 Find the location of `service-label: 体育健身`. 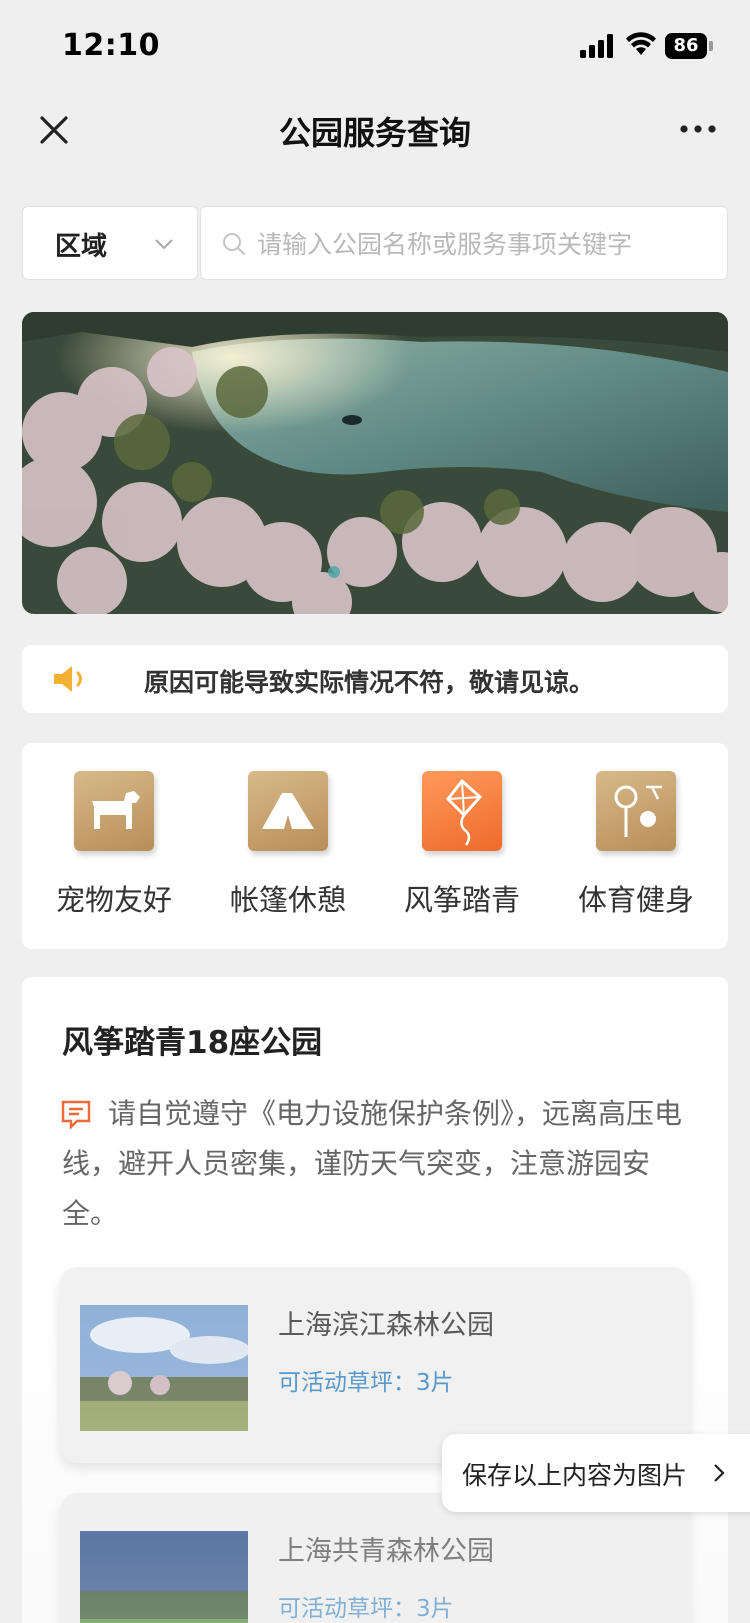

service-label: 体育健身 is located at coordinates (635, 900).